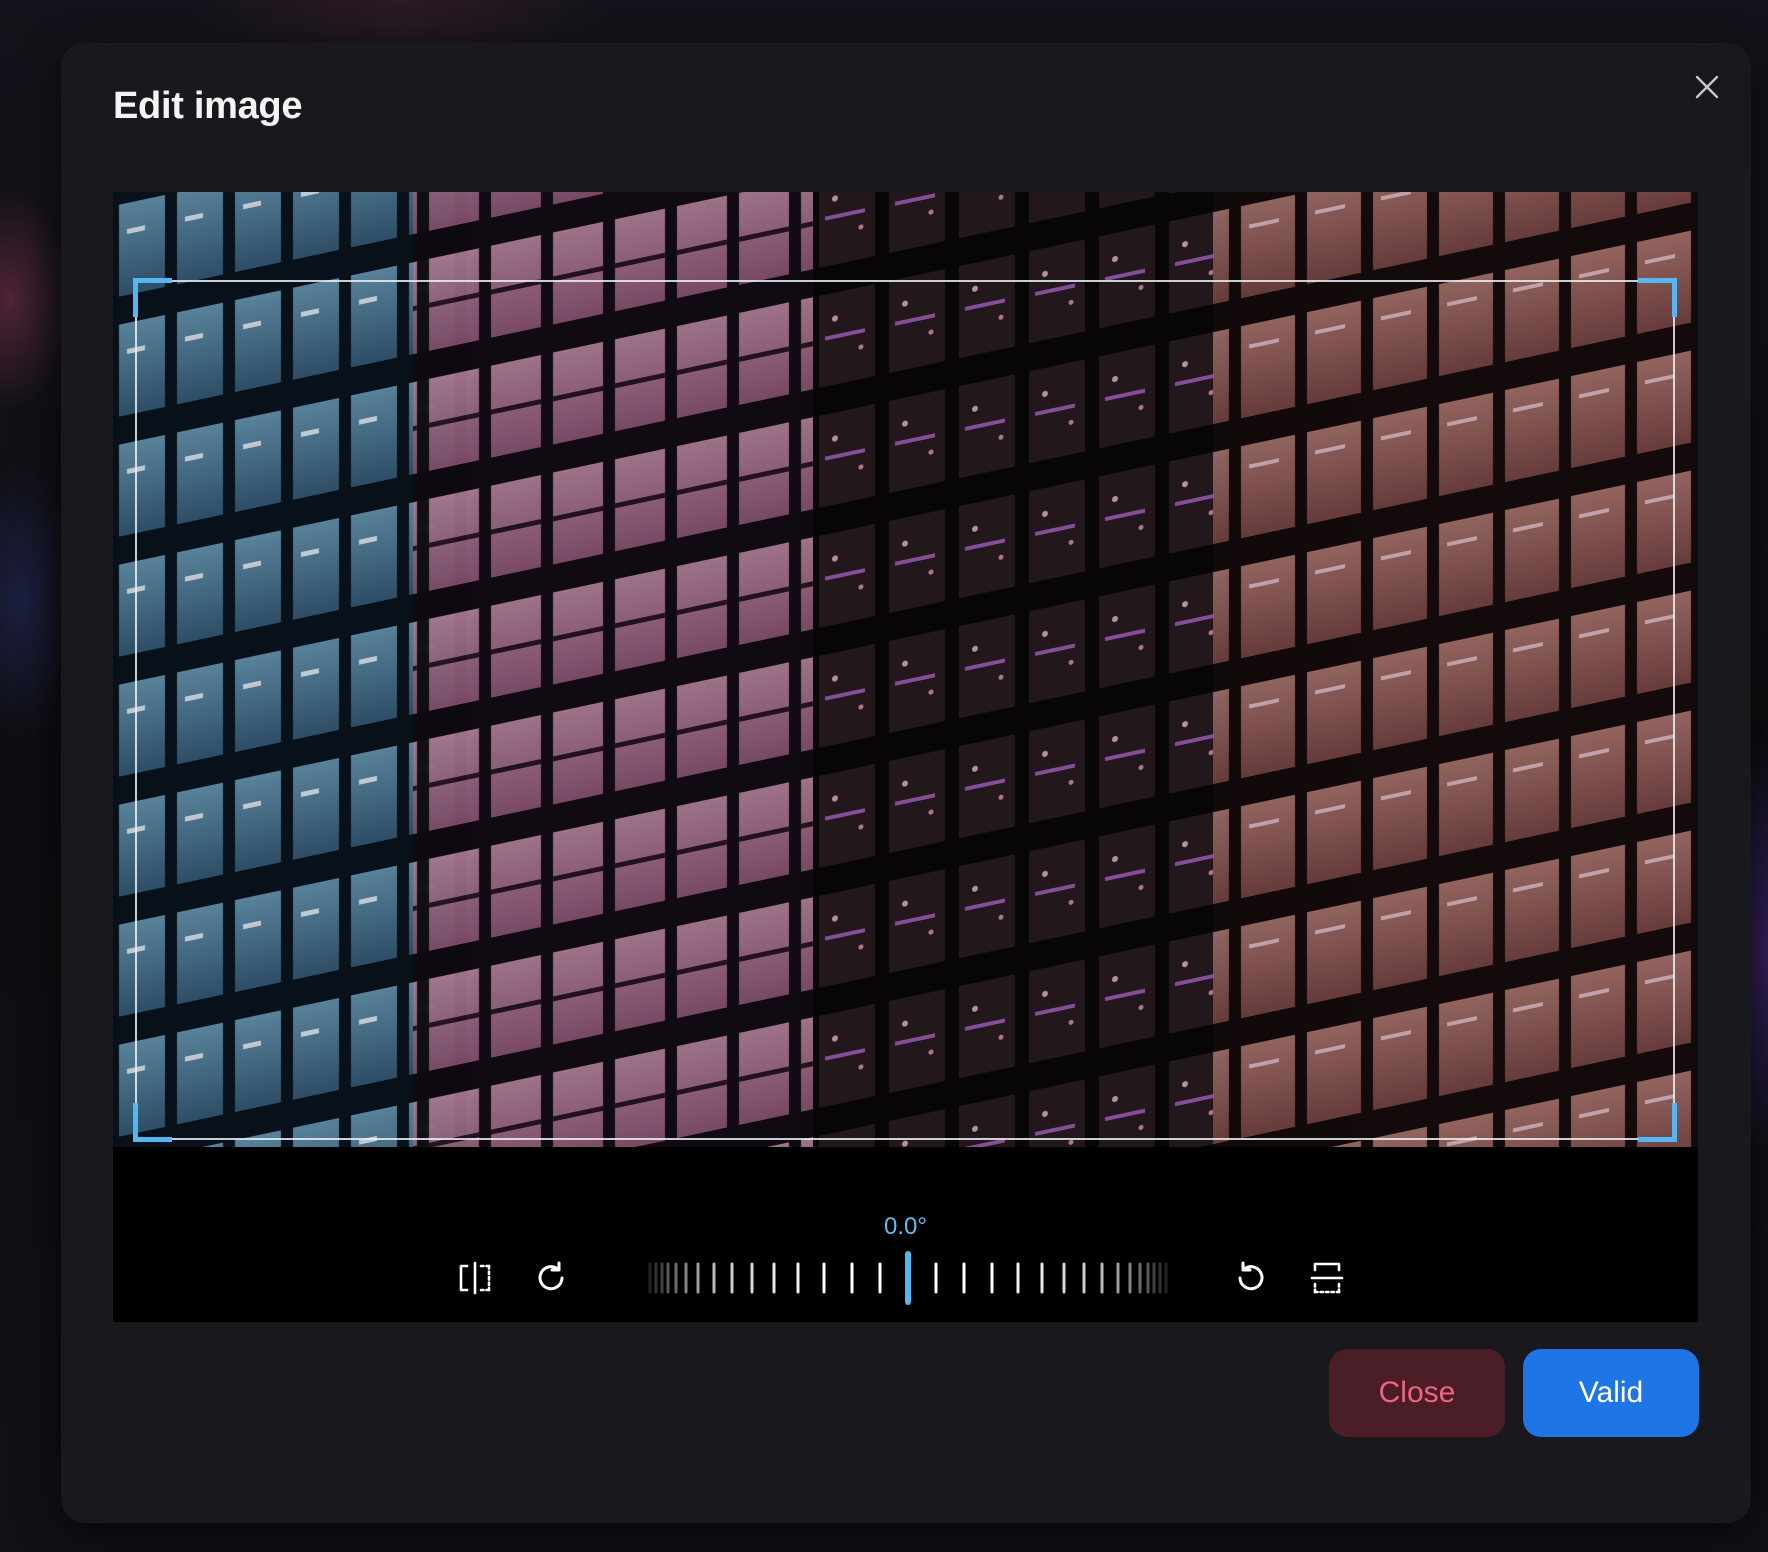 The width and height of the screenshot is (1768, 1552). I want to click on close-button: Close, so click(1417, 1393).